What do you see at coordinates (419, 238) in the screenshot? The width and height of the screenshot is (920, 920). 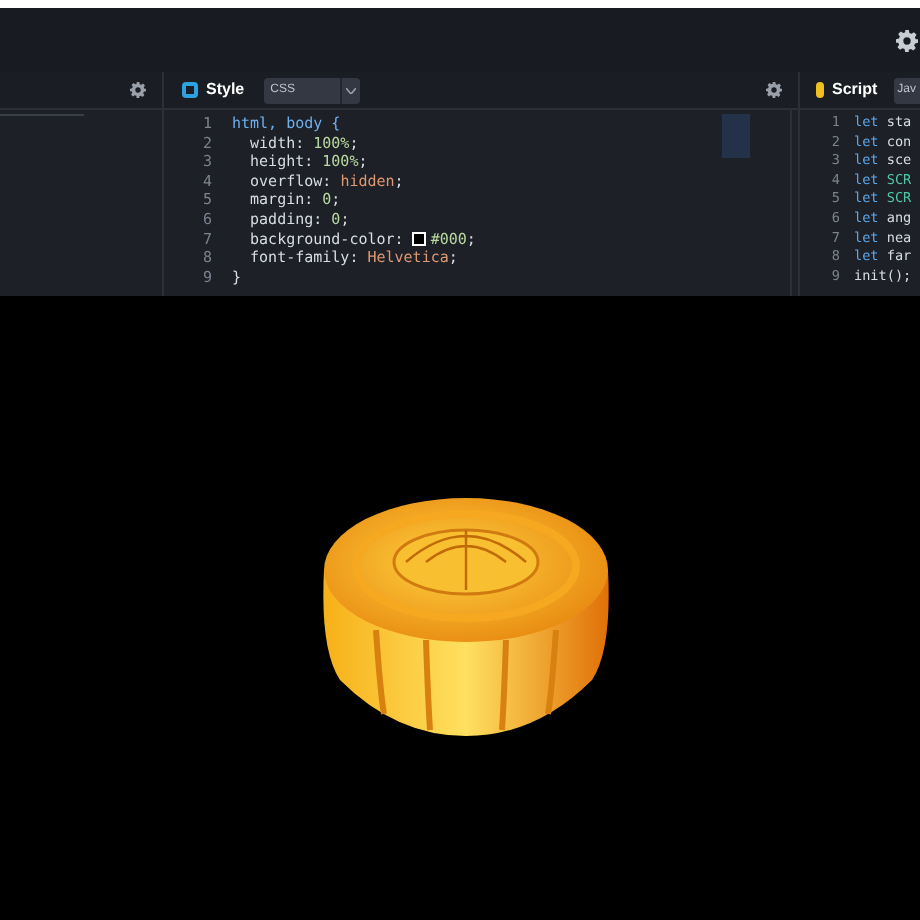 I see `color-swatch` at bounding box center [419, 238].